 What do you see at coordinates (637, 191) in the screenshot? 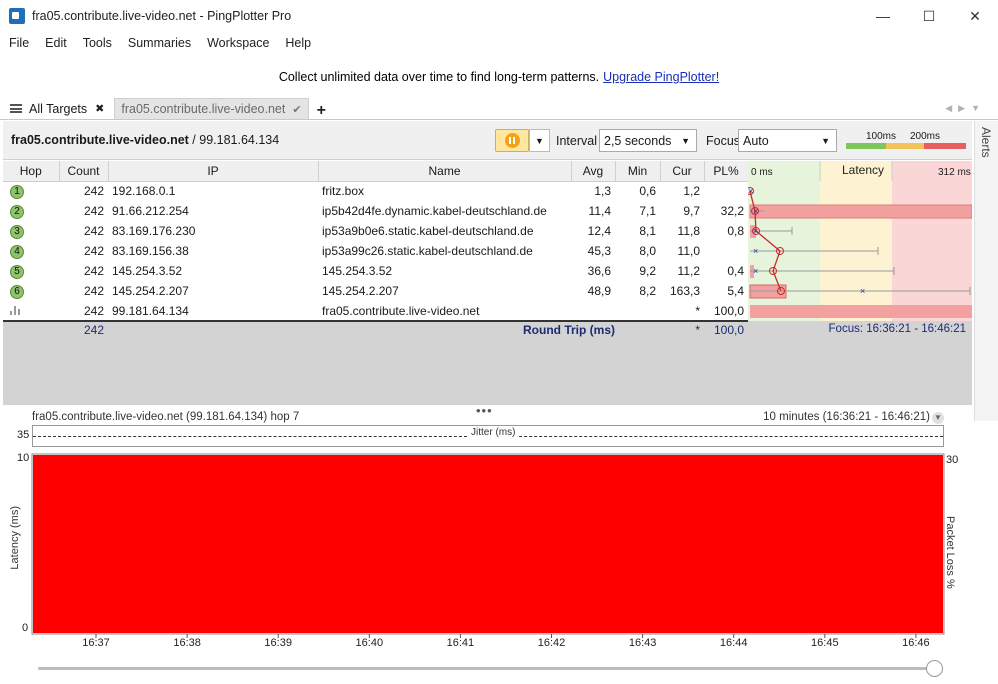
I see `cell-min: 0,6` at bounding box center [637, 191].